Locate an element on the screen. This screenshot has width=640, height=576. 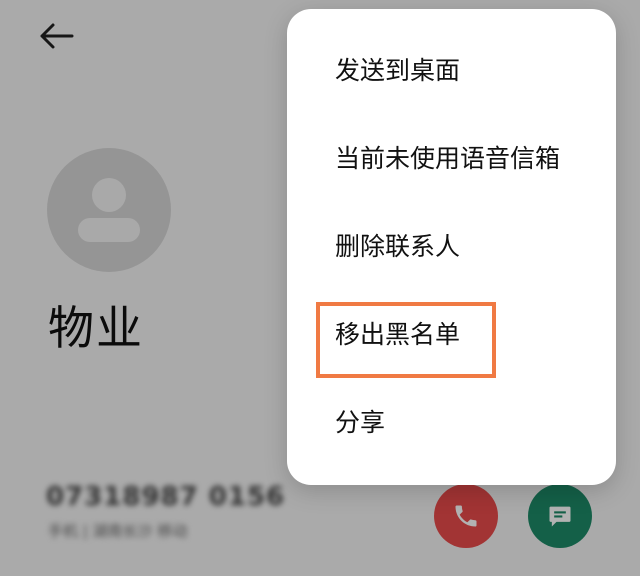
menu-item-send-to-desktop: 发送到桌面 is located at coordinates (451, 71).